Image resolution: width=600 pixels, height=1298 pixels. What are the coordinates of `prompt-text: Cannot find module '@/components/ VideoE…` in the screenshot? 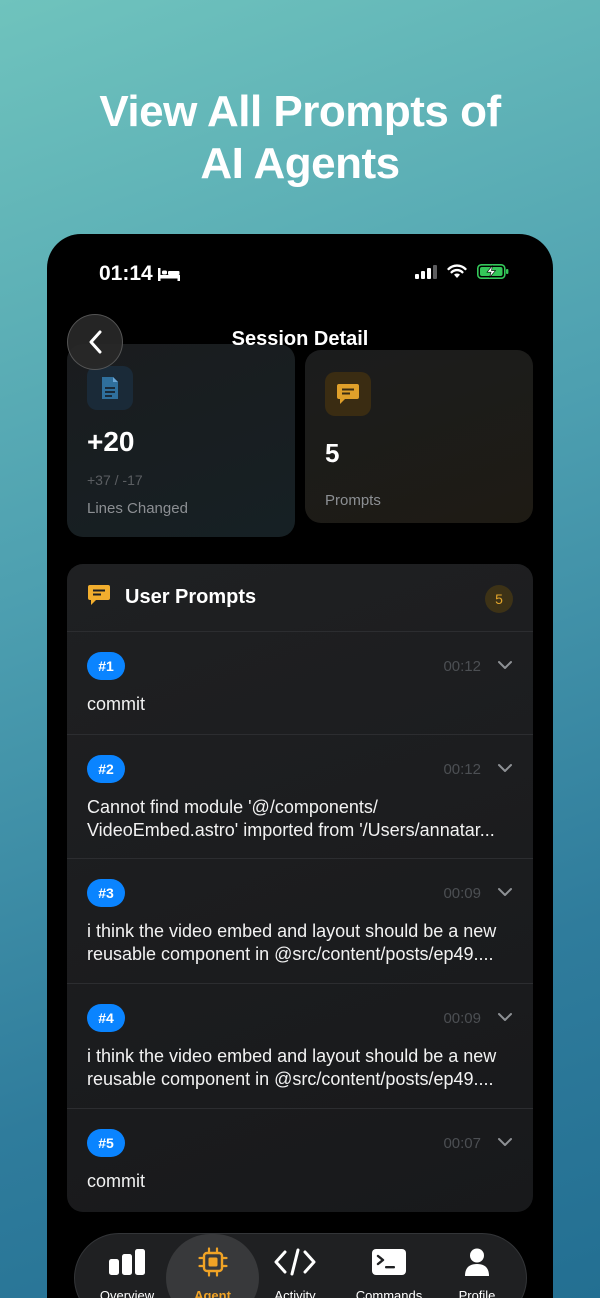 It's located at (301, 819).